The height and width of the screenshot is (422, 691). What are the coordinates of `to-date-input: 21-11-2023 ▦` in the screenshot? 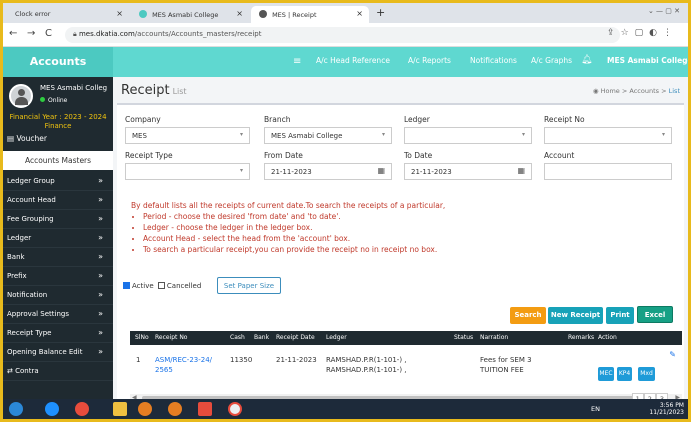 It's located at (468, 171).